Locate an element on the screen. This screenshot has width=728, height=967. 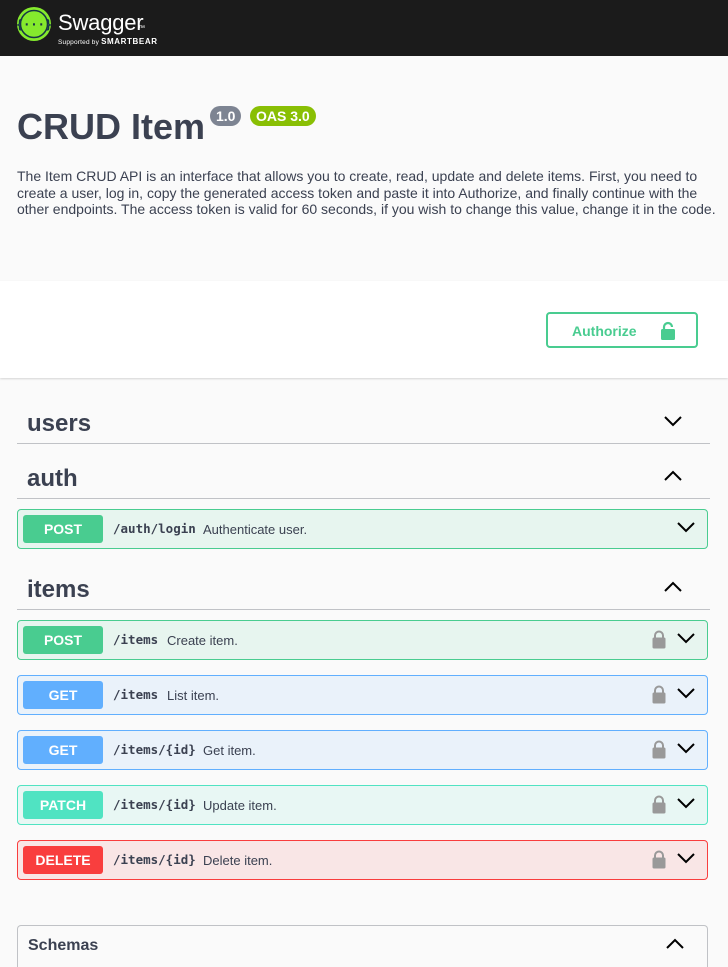
version-badge: 1.0 is located at coordinates (226, 116).